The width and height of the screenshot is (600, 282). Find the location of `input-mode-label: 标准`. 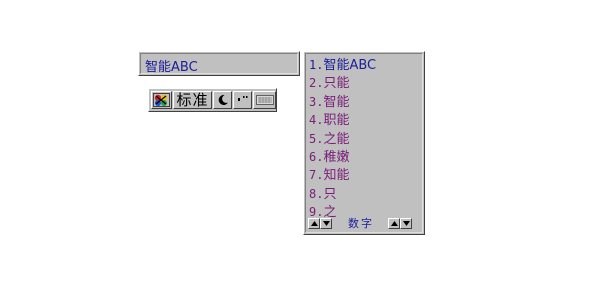

input-mode-label: 标准 is located at coordinates (192, 100).